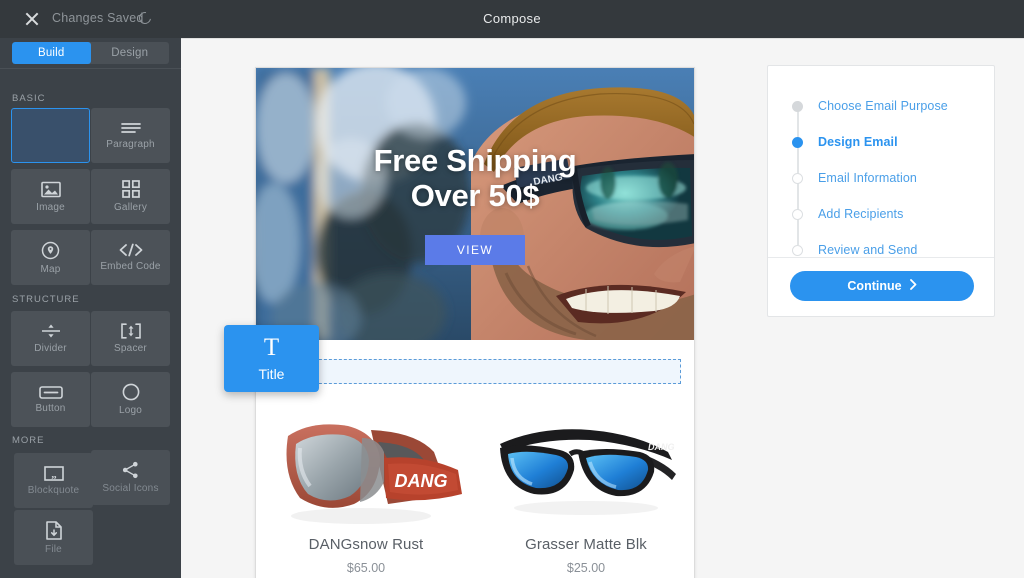 Image resolution: width=1024 pixels, height=578 pixels. I want to click on sidebar-tile-label: Logo, so click(130, 410).